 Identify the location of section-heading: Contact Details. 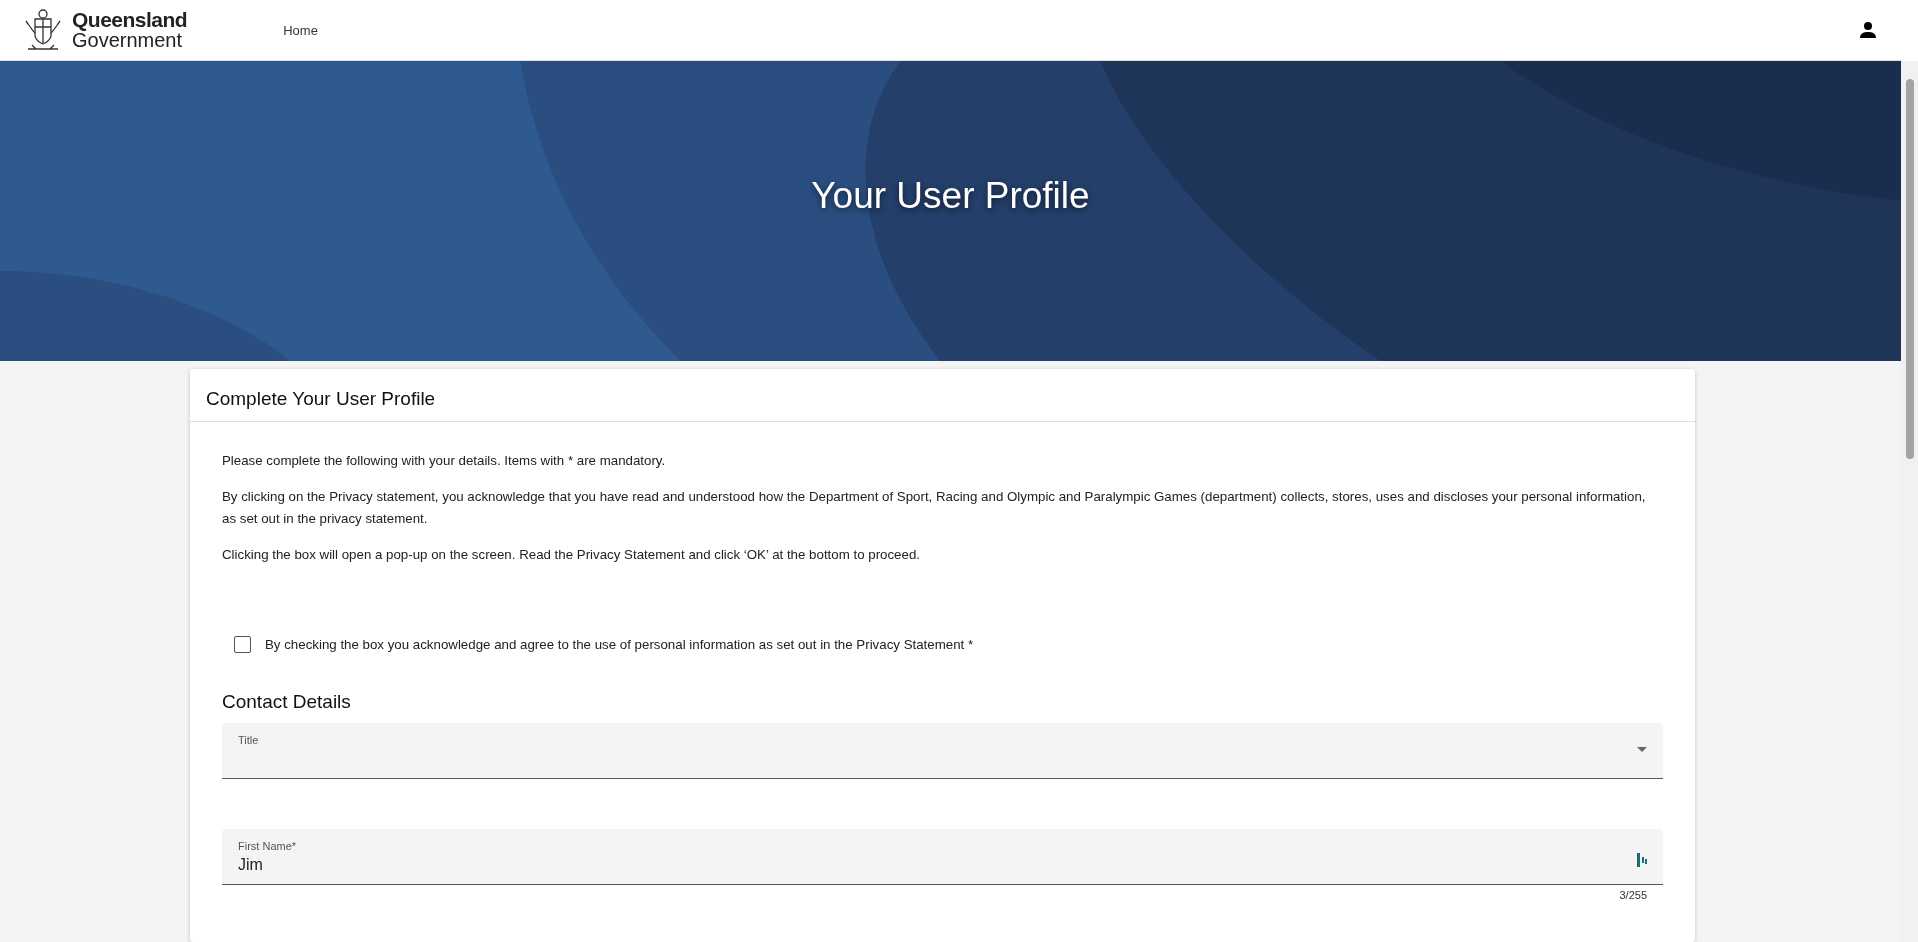
(287, 702).